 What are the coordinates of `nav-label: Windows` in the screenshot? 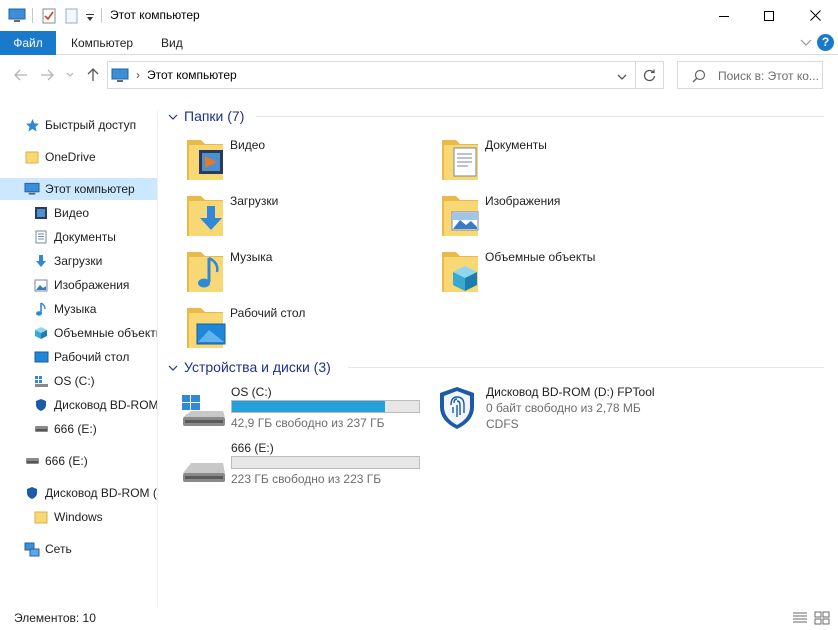 It's located at (78, 517).